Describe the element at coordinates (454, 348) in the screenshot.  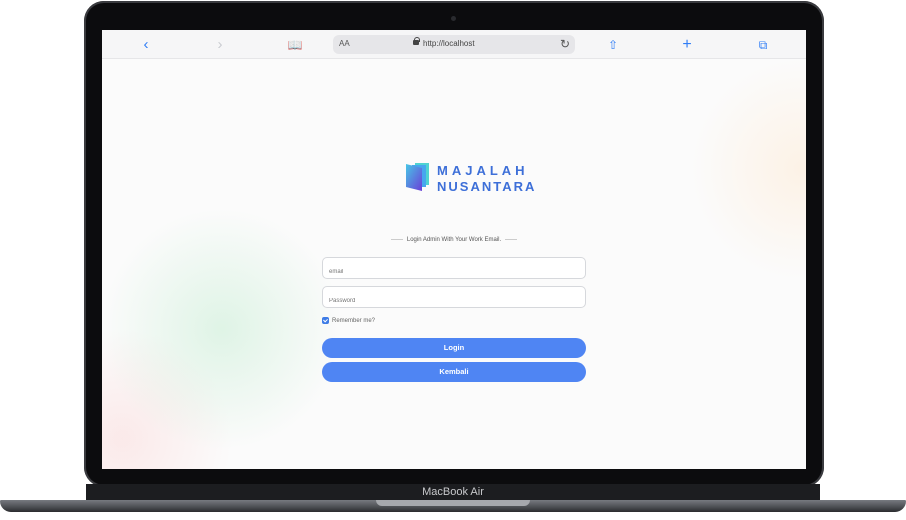
I see `login-button: Login` at that location.